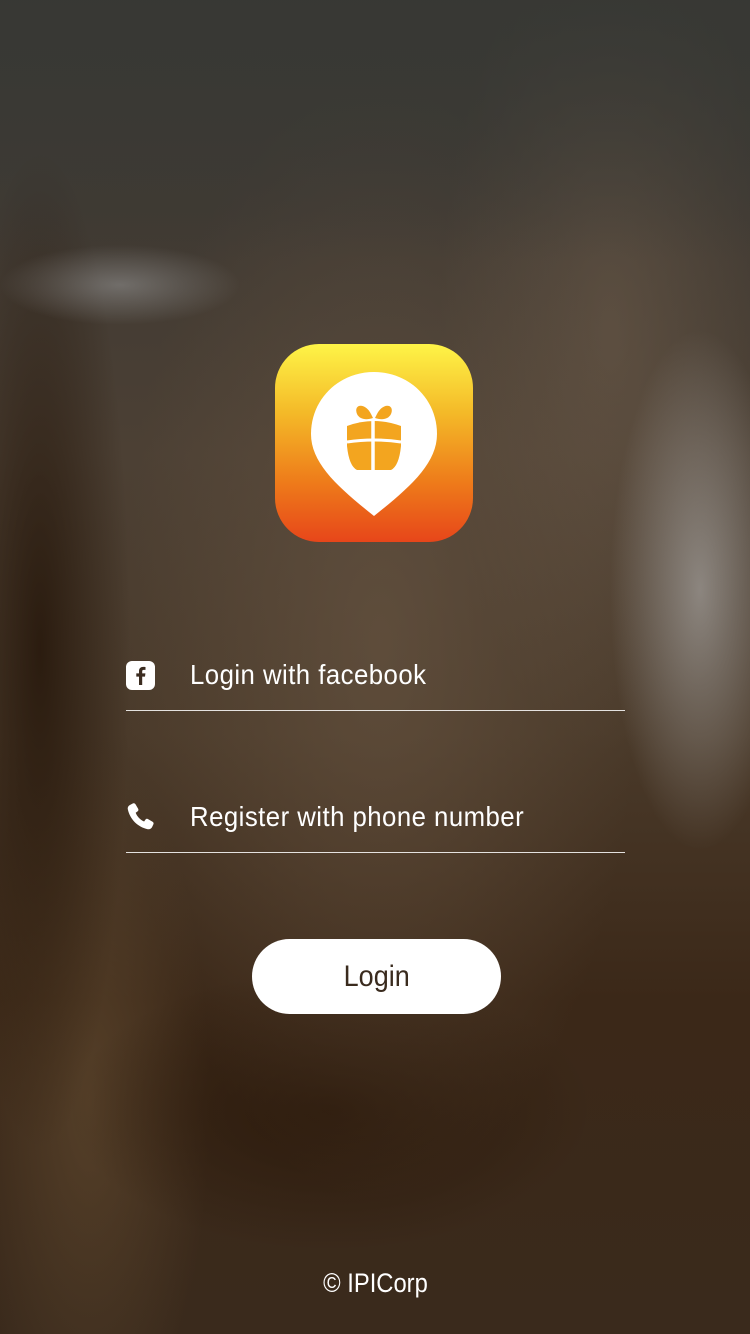 The width and height of the screenshot is (750, 1334). Describe the element at coordinates (357, 816) in the screenshot. I see `phone-register-label: Register with phone number` at that location.